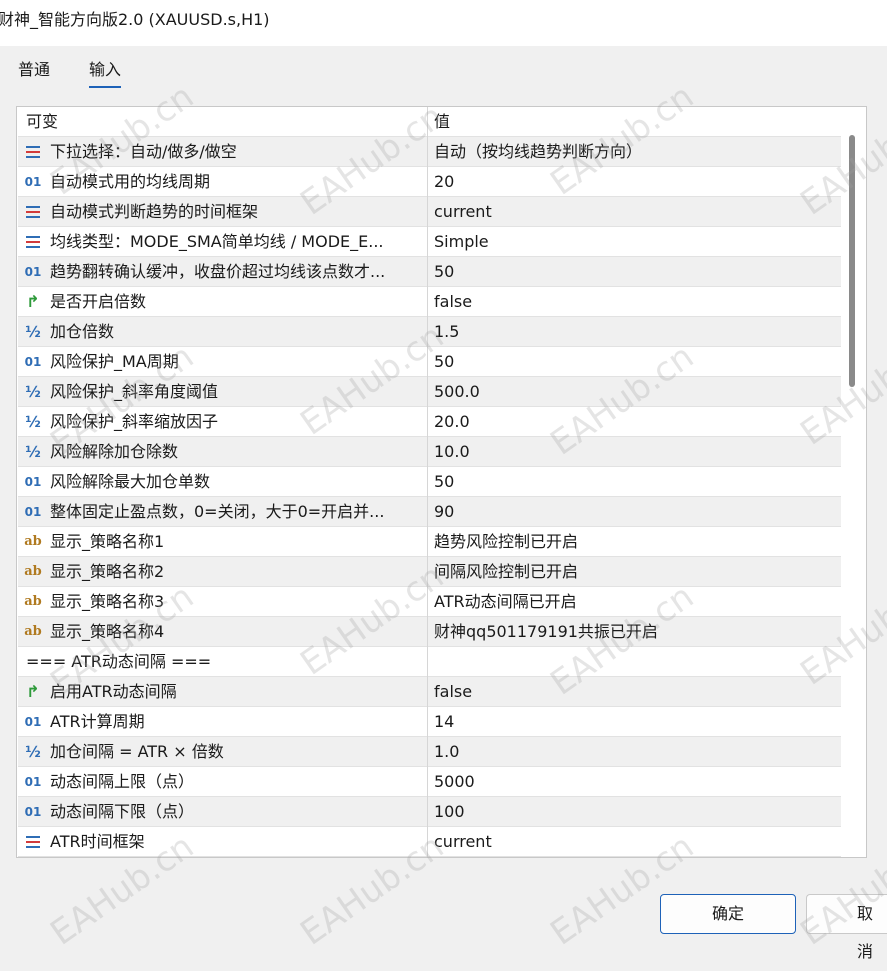 Image resolution: width=887 pixels, height=971 pixels. What do you see at coordinates (634, 422) in the screenshot?
I see `row-value: 20.0` at bounding box center [634, 422].